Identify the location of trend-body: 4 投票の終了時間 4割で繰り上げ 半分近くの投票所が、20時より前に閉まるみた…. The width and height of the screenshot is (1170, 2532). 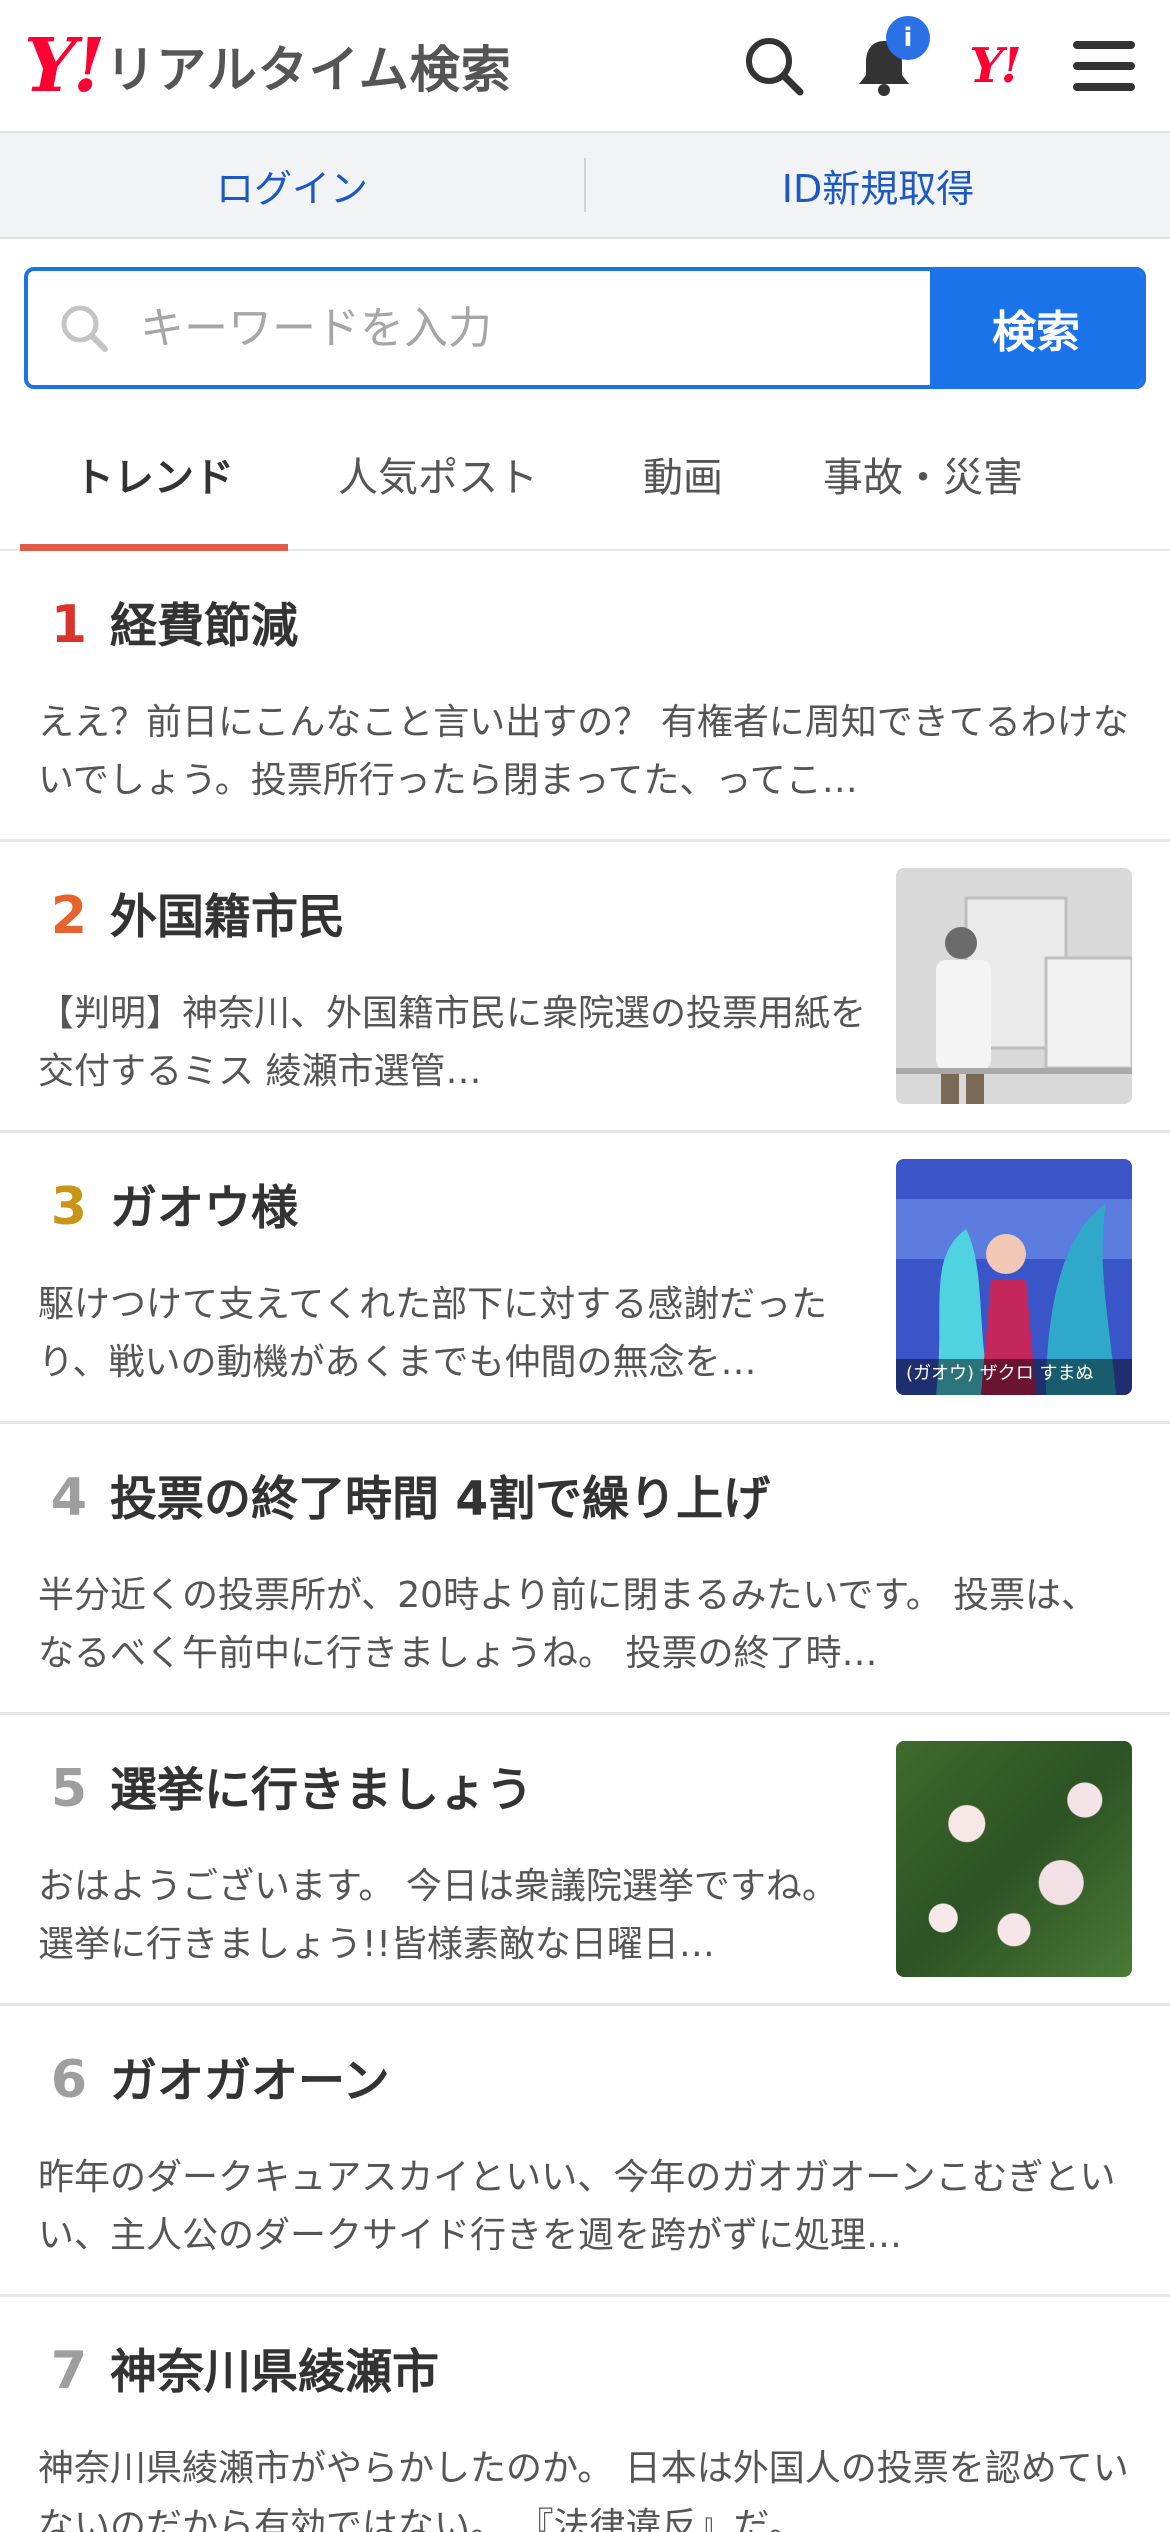
(585, 1586).